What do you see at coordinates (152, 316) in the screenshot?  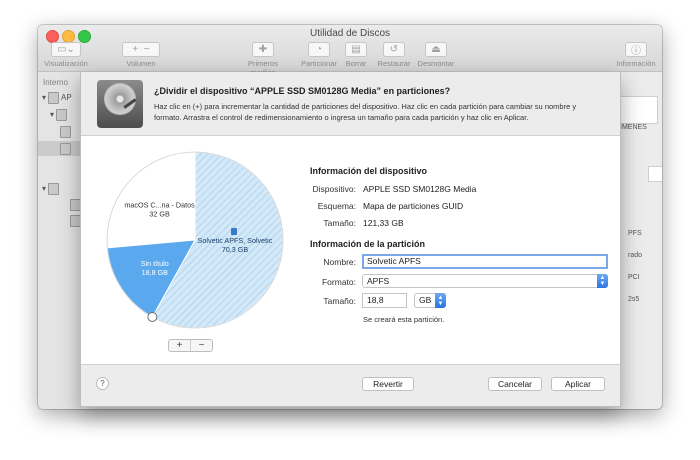 I see `resize-handle` at bounding box center [152, 316].